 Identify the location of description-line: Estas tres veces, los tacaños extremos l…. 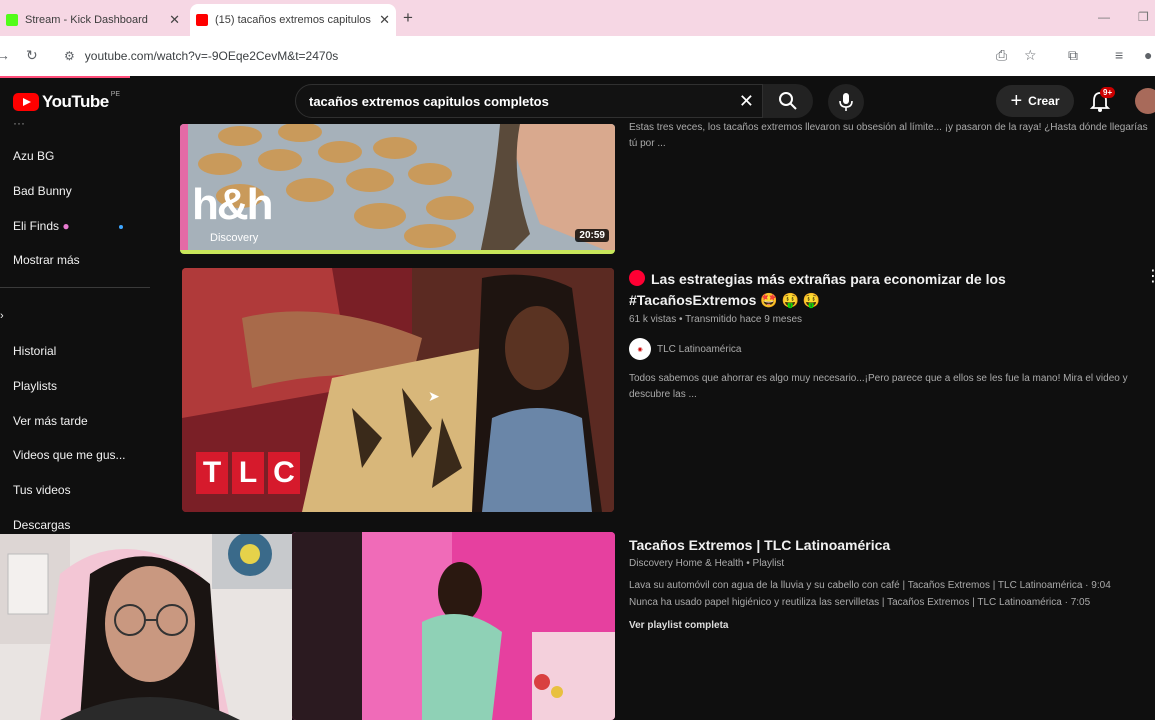
(888, 127).